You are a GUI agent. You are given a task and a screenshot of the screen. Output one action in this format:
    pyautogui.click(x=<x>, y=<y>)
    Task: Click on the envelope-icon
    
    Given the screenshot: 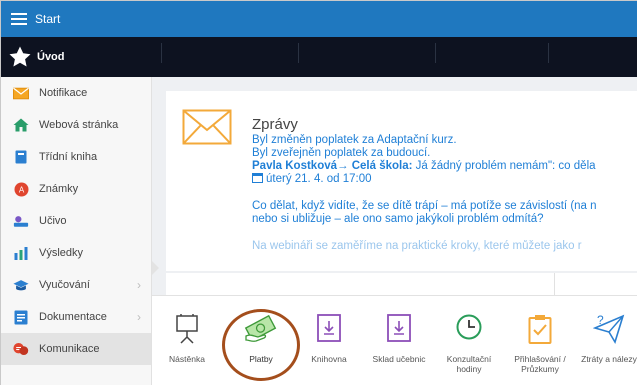 What is the action you would take?
    pyautogui.click(x=21, y=93)
    